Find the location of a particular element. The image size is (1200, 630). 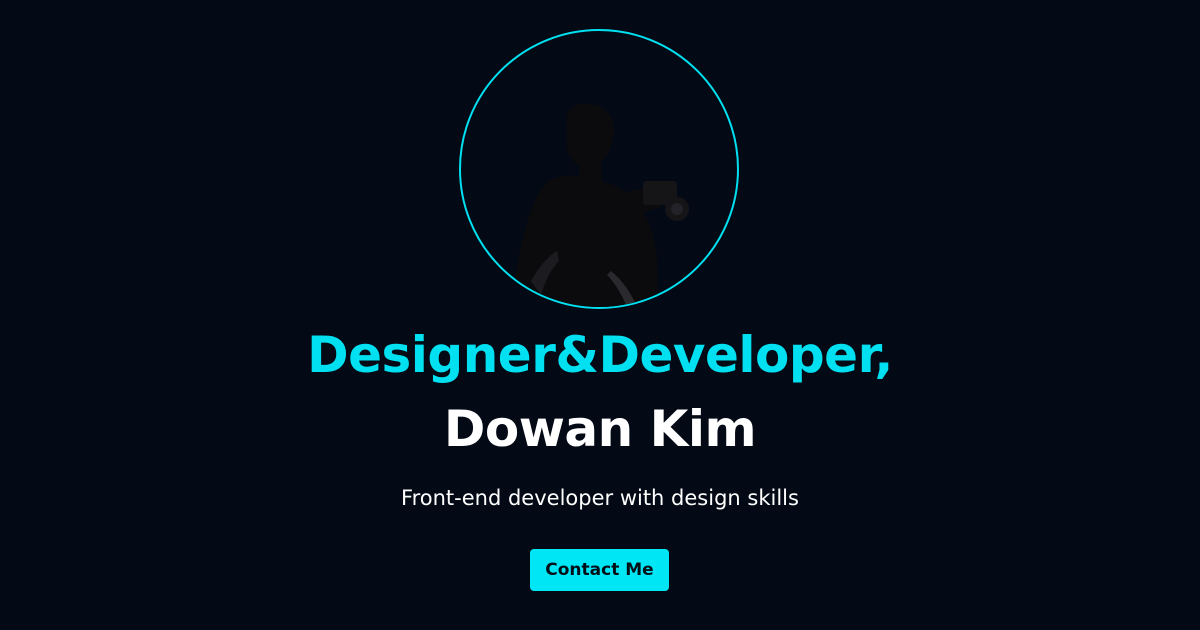

hero-title-name: Dowan Kim is located at coordinates (600, 429).